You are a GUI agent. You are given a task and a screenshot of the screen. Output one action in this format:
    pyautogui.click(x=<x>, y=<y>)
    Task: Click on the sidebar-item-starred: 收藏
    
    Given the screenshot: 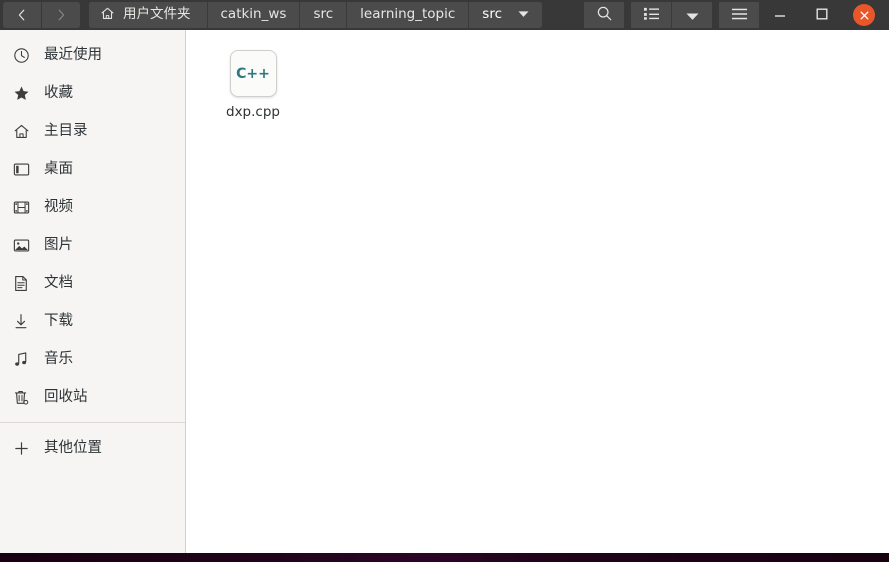 What is the action you would take?
    pyautogui.click(x=92, y=93)
    